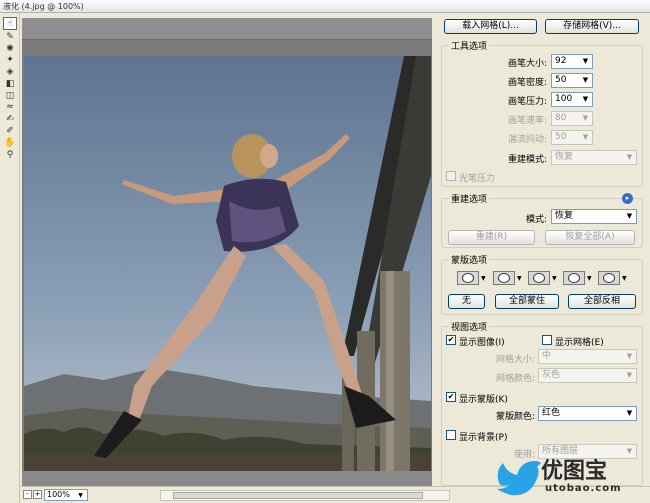 The height and width of the screenshot is (503, 650). I want to click on reconstruct-mode-value: 恢复, so click(564, 157).